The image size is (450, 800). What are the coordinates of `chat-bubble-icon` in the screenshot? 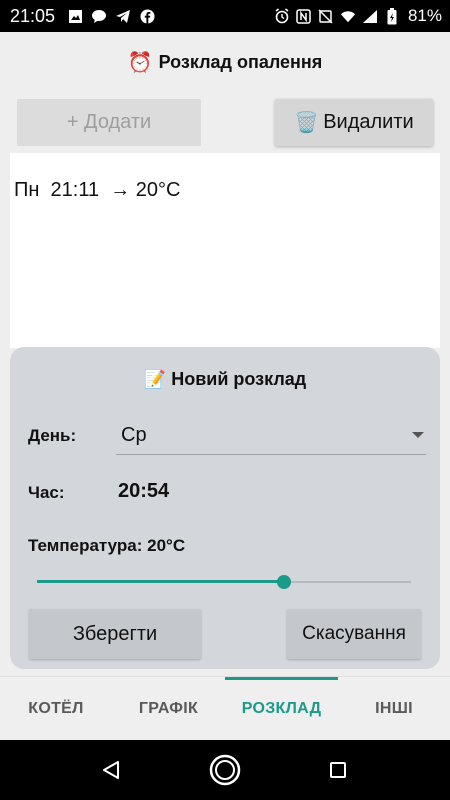 It's located at (99, 16).